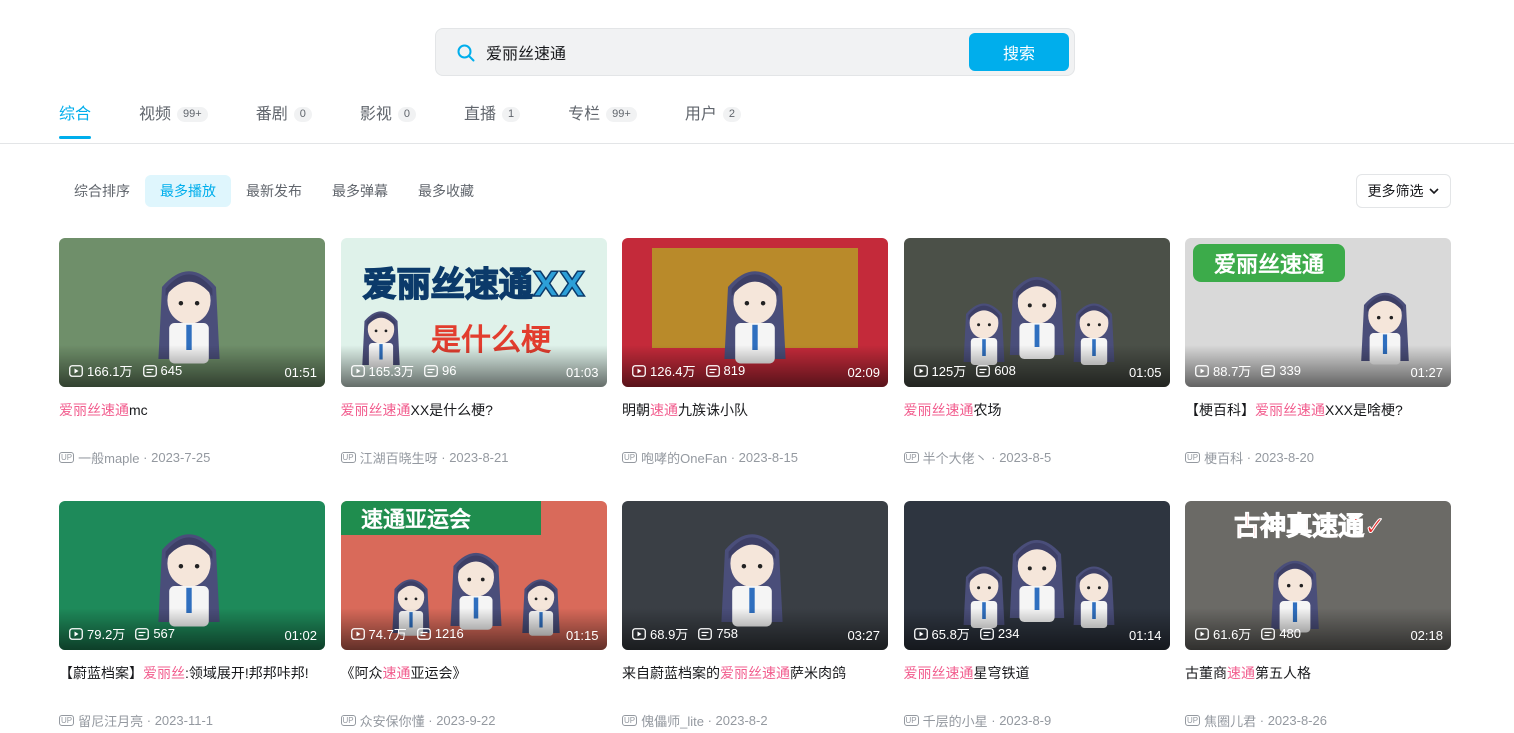 Image resolution: width=1514 pixels, height=733 pixels. I want to click on video-duration: 03:27, so click(863, 635).